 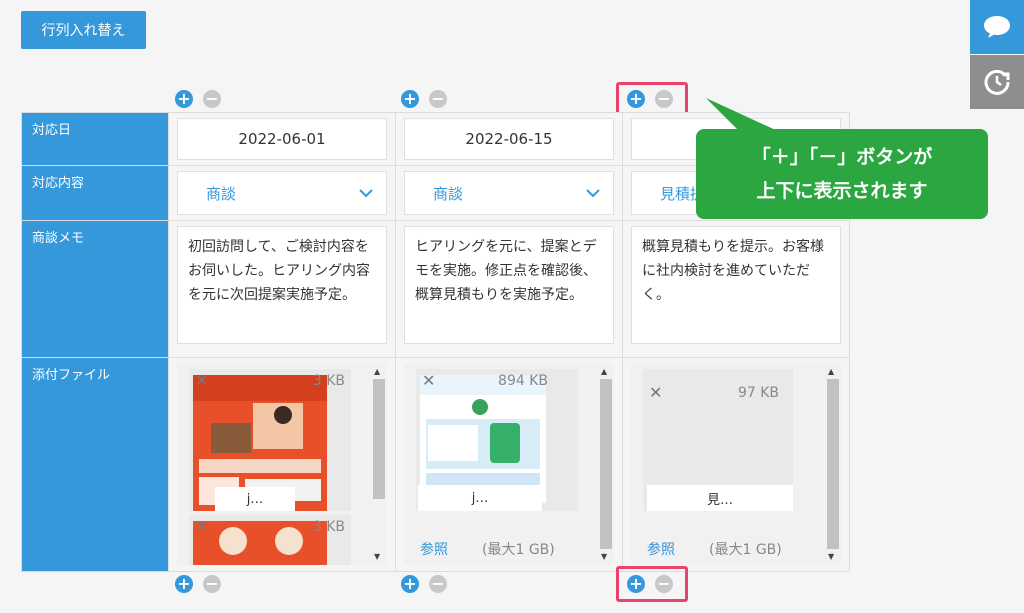 I want to click on row-label-memo: 商談メモ, so click(x=95, y=289).